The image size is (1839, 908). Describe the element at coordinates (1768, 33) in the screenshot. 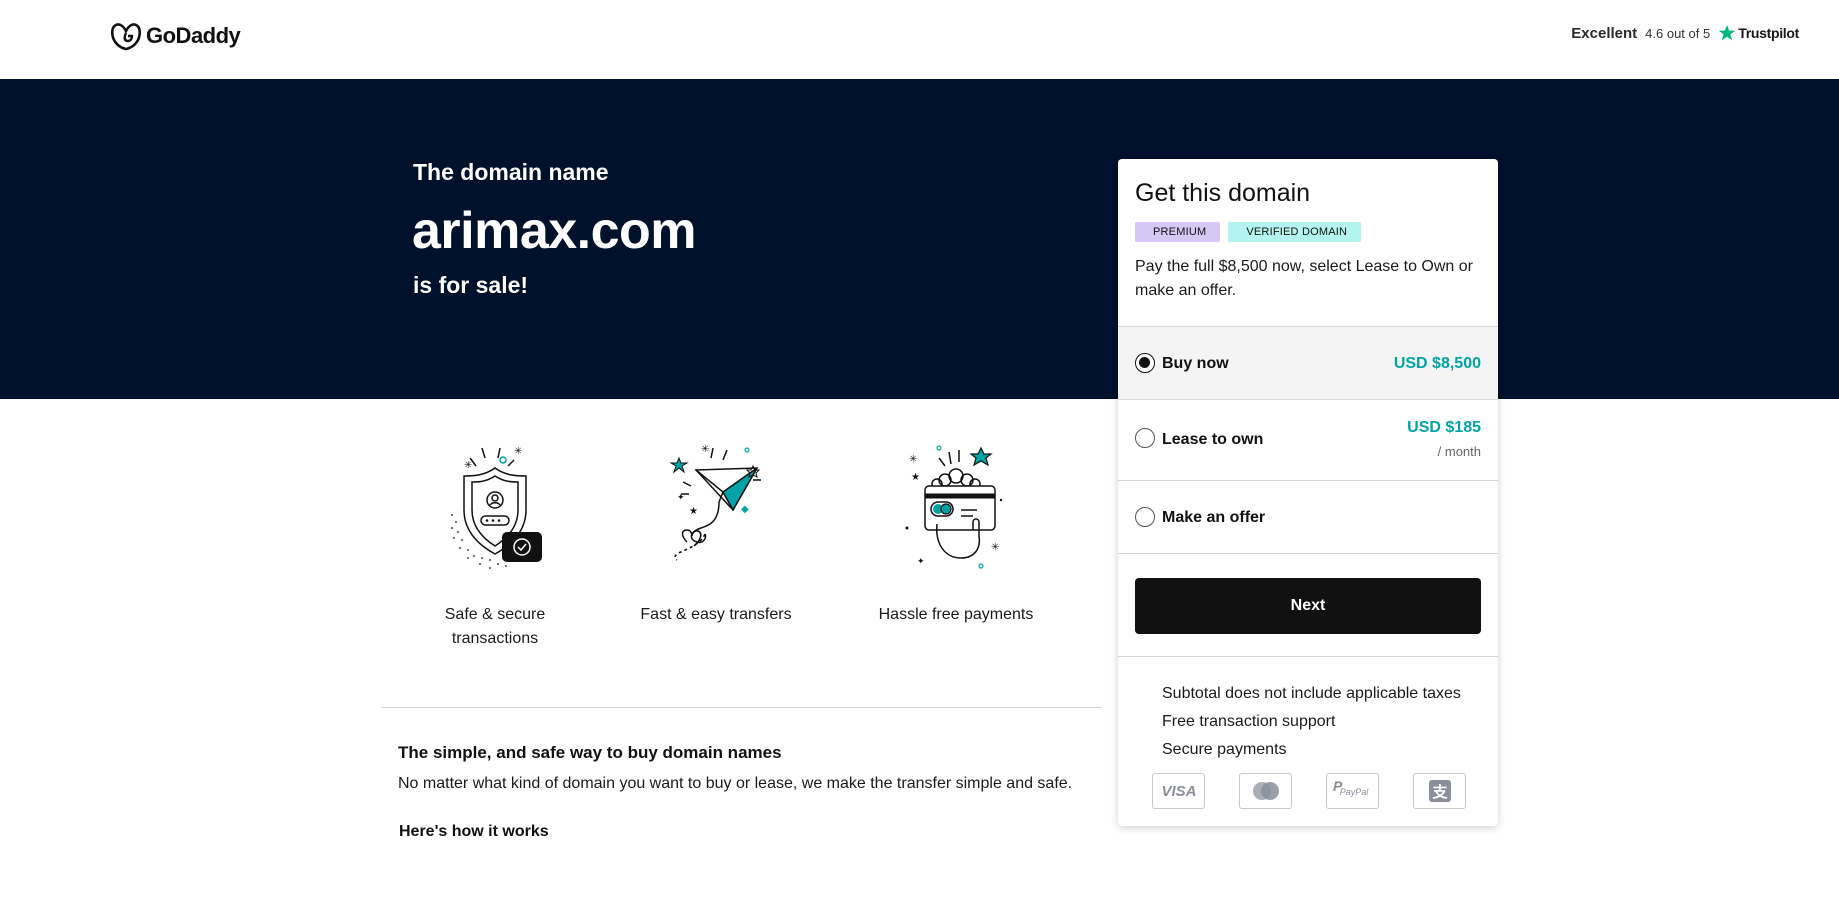

I see `trustpilot-brand-text: Trustpilot` at that location.